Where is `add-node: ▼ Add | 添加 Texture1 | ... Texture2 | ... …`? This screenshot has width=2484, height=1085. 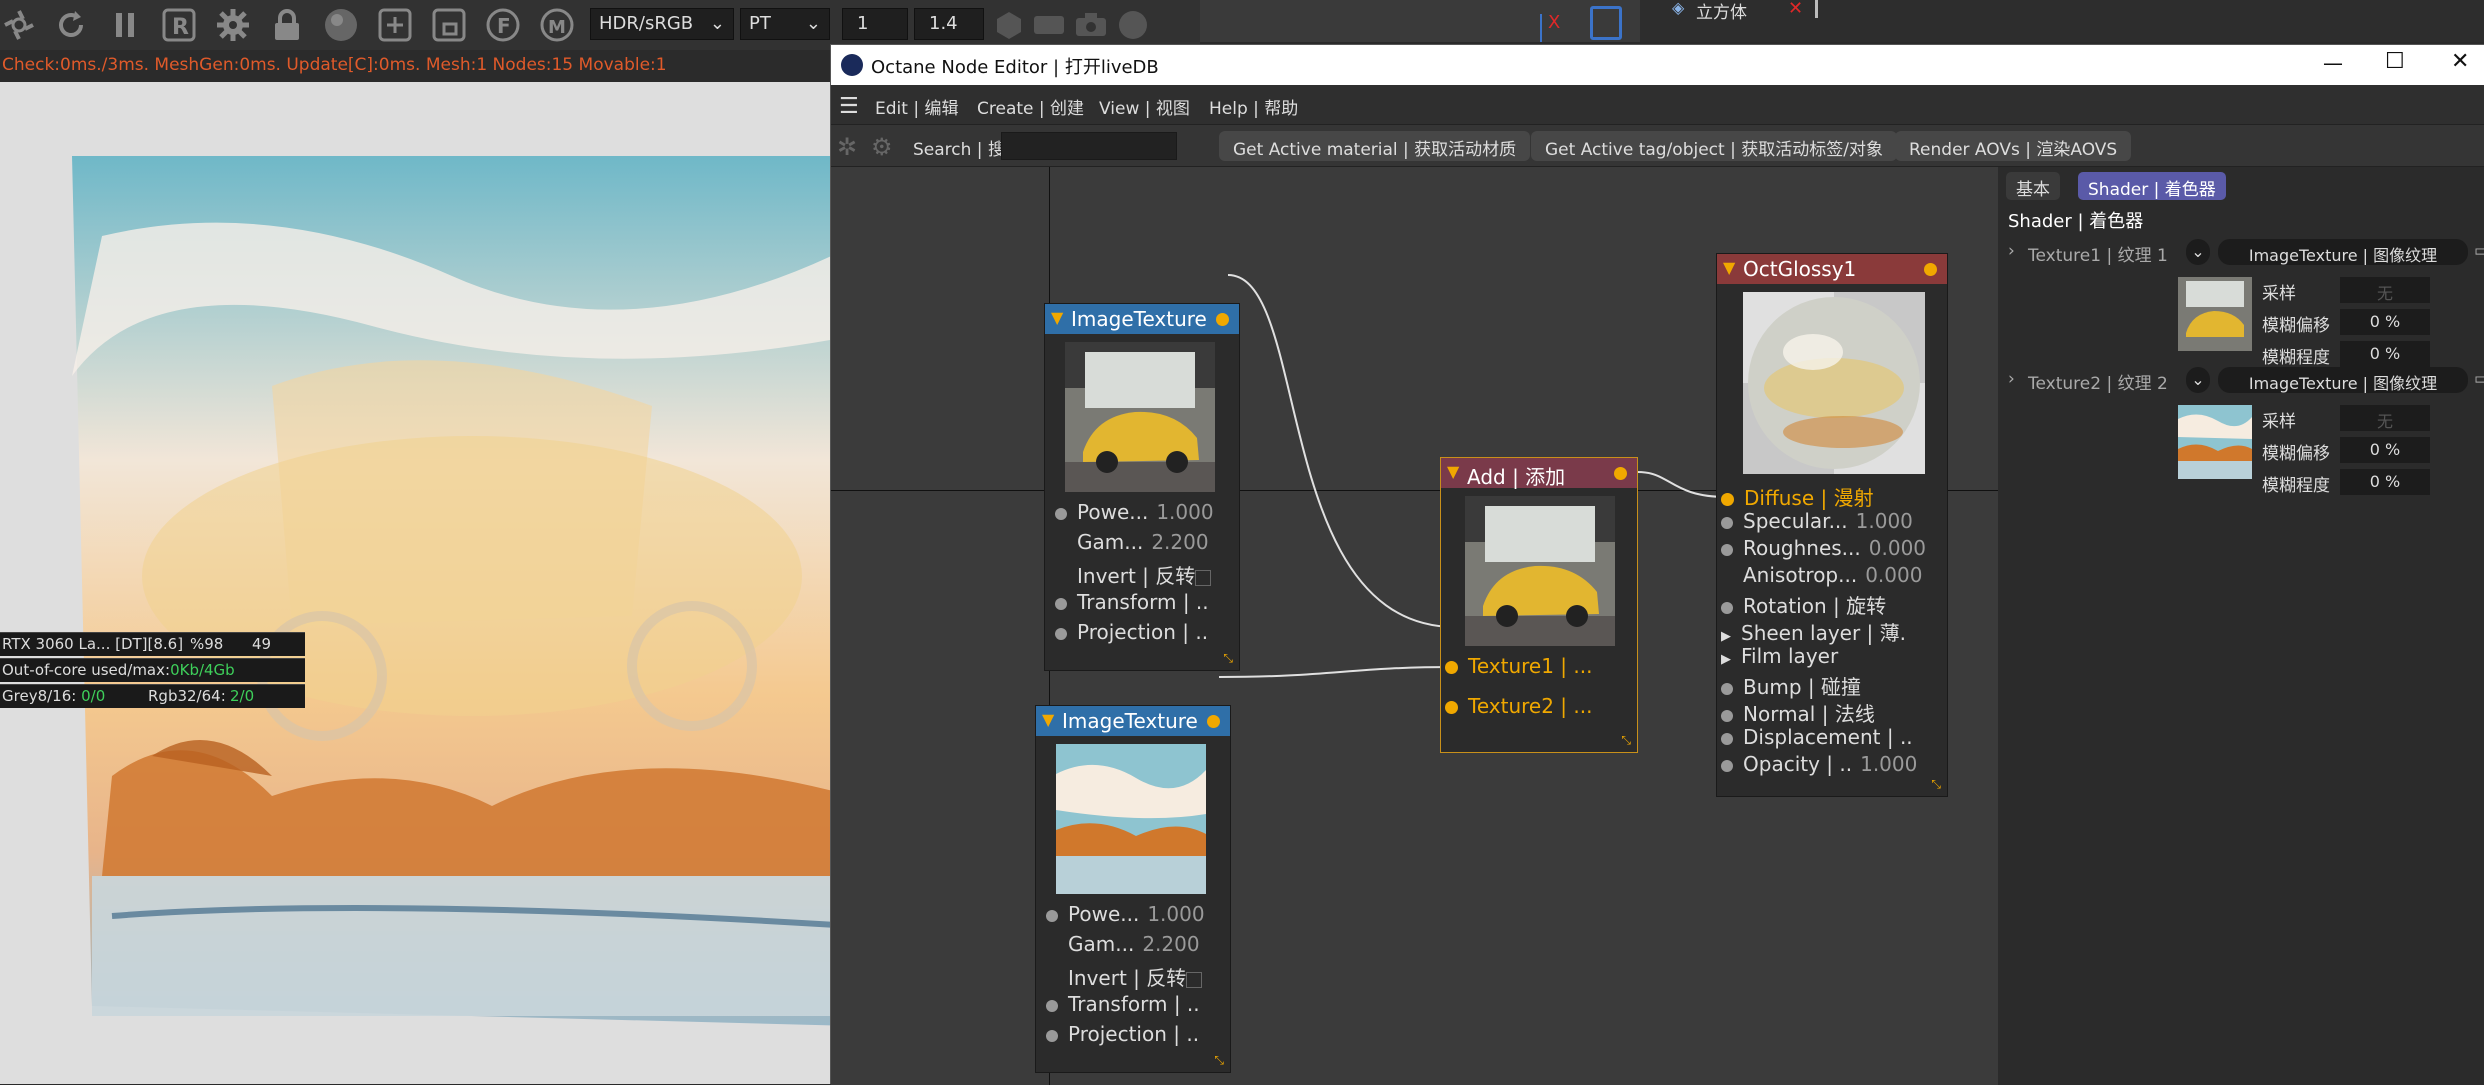
add-node: ▼ Add | 添加 Texture1 | ... Texture2 | ... … is located at coordinates (1539, 605).